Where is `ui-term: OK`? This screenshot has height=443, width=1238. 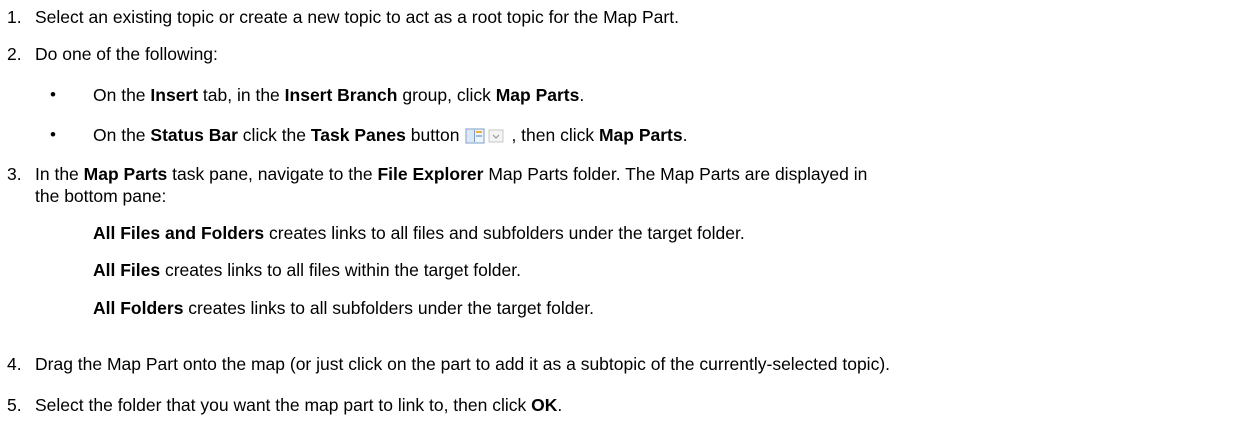 ui-term: OK is located at coordinates (544, 405).